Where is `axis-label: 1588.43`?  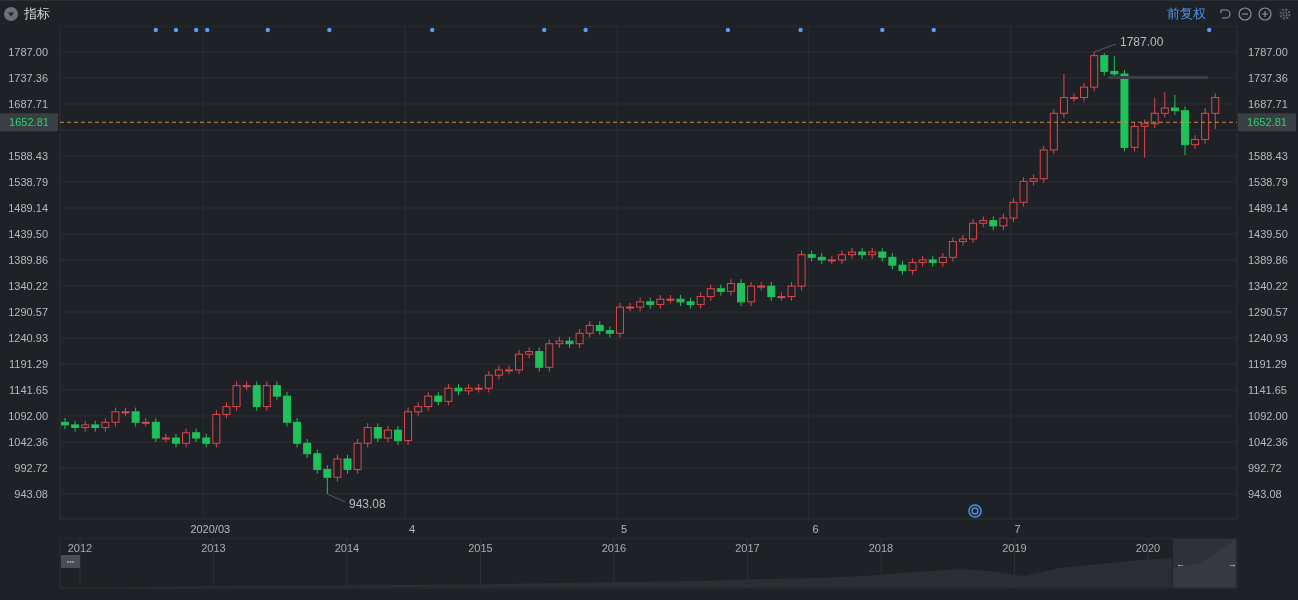
axis-label: 1588.43 is located at coordinates (28, 156).